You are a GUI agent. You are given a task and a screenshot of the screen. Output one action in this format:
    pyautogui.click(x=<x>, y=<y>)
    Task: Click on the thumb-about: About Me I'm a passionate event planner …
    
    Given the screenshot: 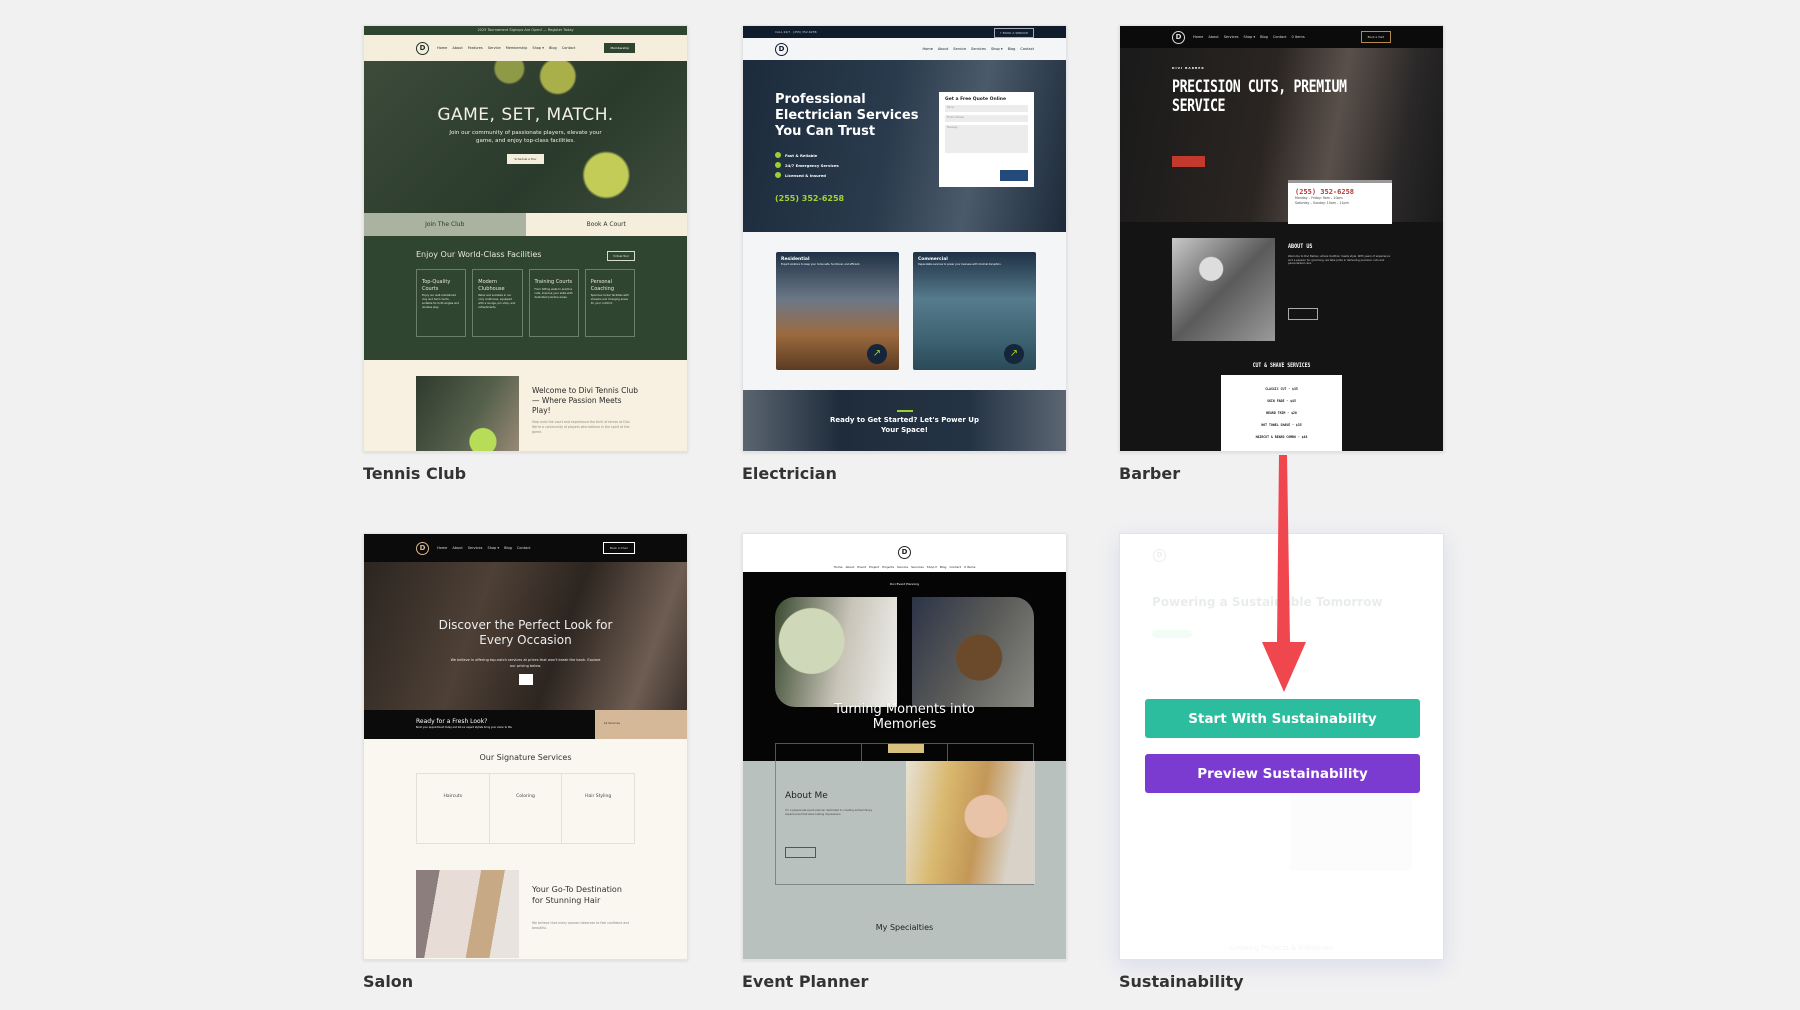 What is the action you would take?
    pyautogui.click(x=904, y=860)
    